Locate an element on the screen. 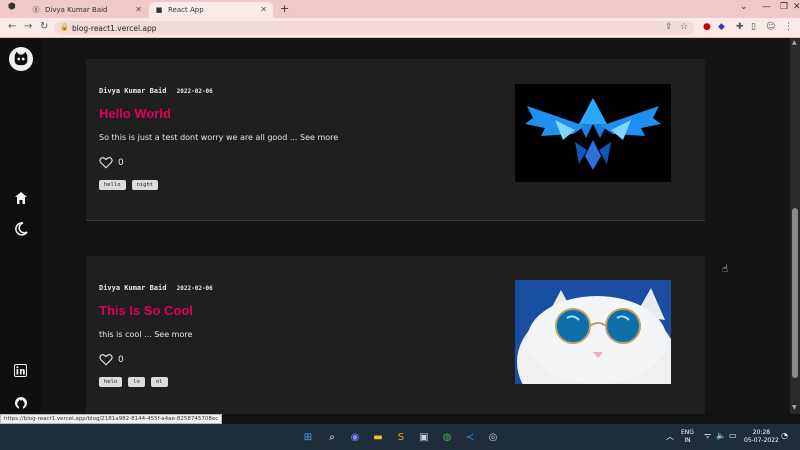 This screenshot has width=800, height=450. browser-menu-icon: ⬢ is located at coordinates (12, 7).